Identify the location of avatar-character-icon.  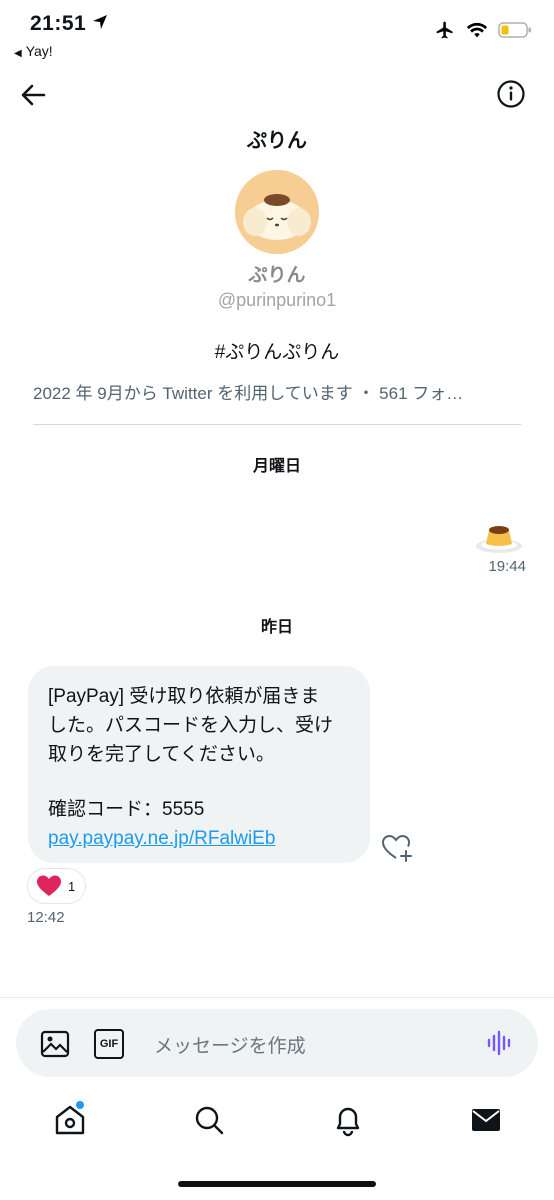
(277, 212).